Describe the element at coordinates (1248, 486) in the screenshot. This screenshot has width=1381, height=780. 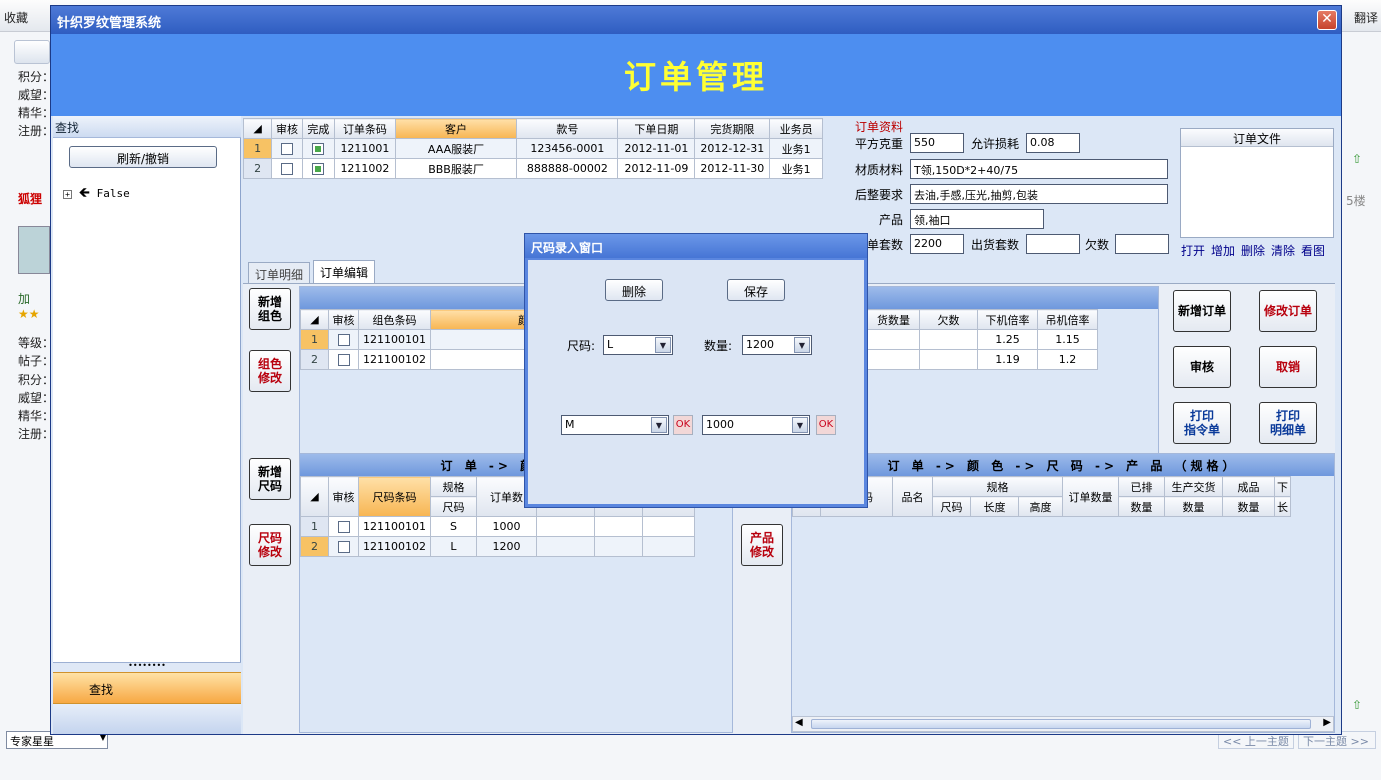
I see `col-header: 成品` at that location.